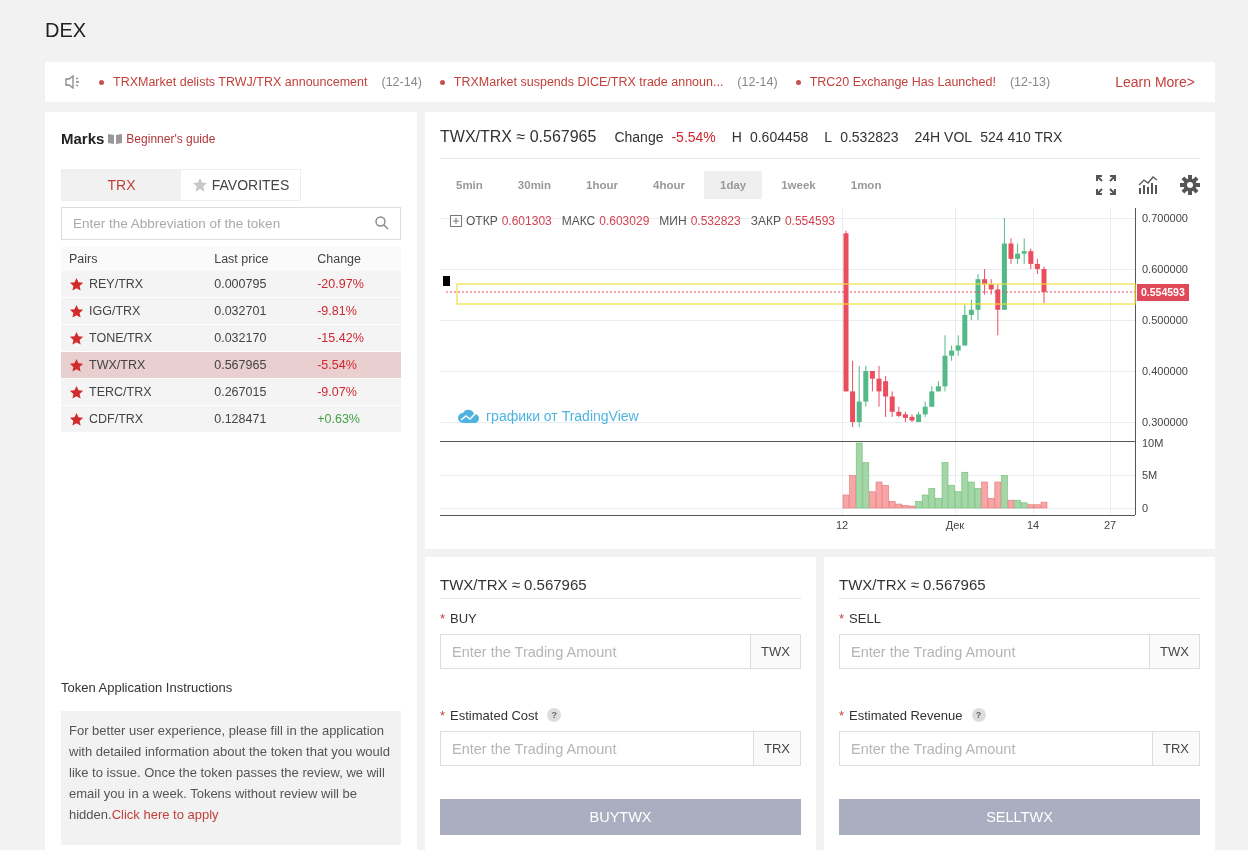 The height and width of the screenshot is (850, 1248). I want to click on legend-label: МАКС, so click(578, 221).